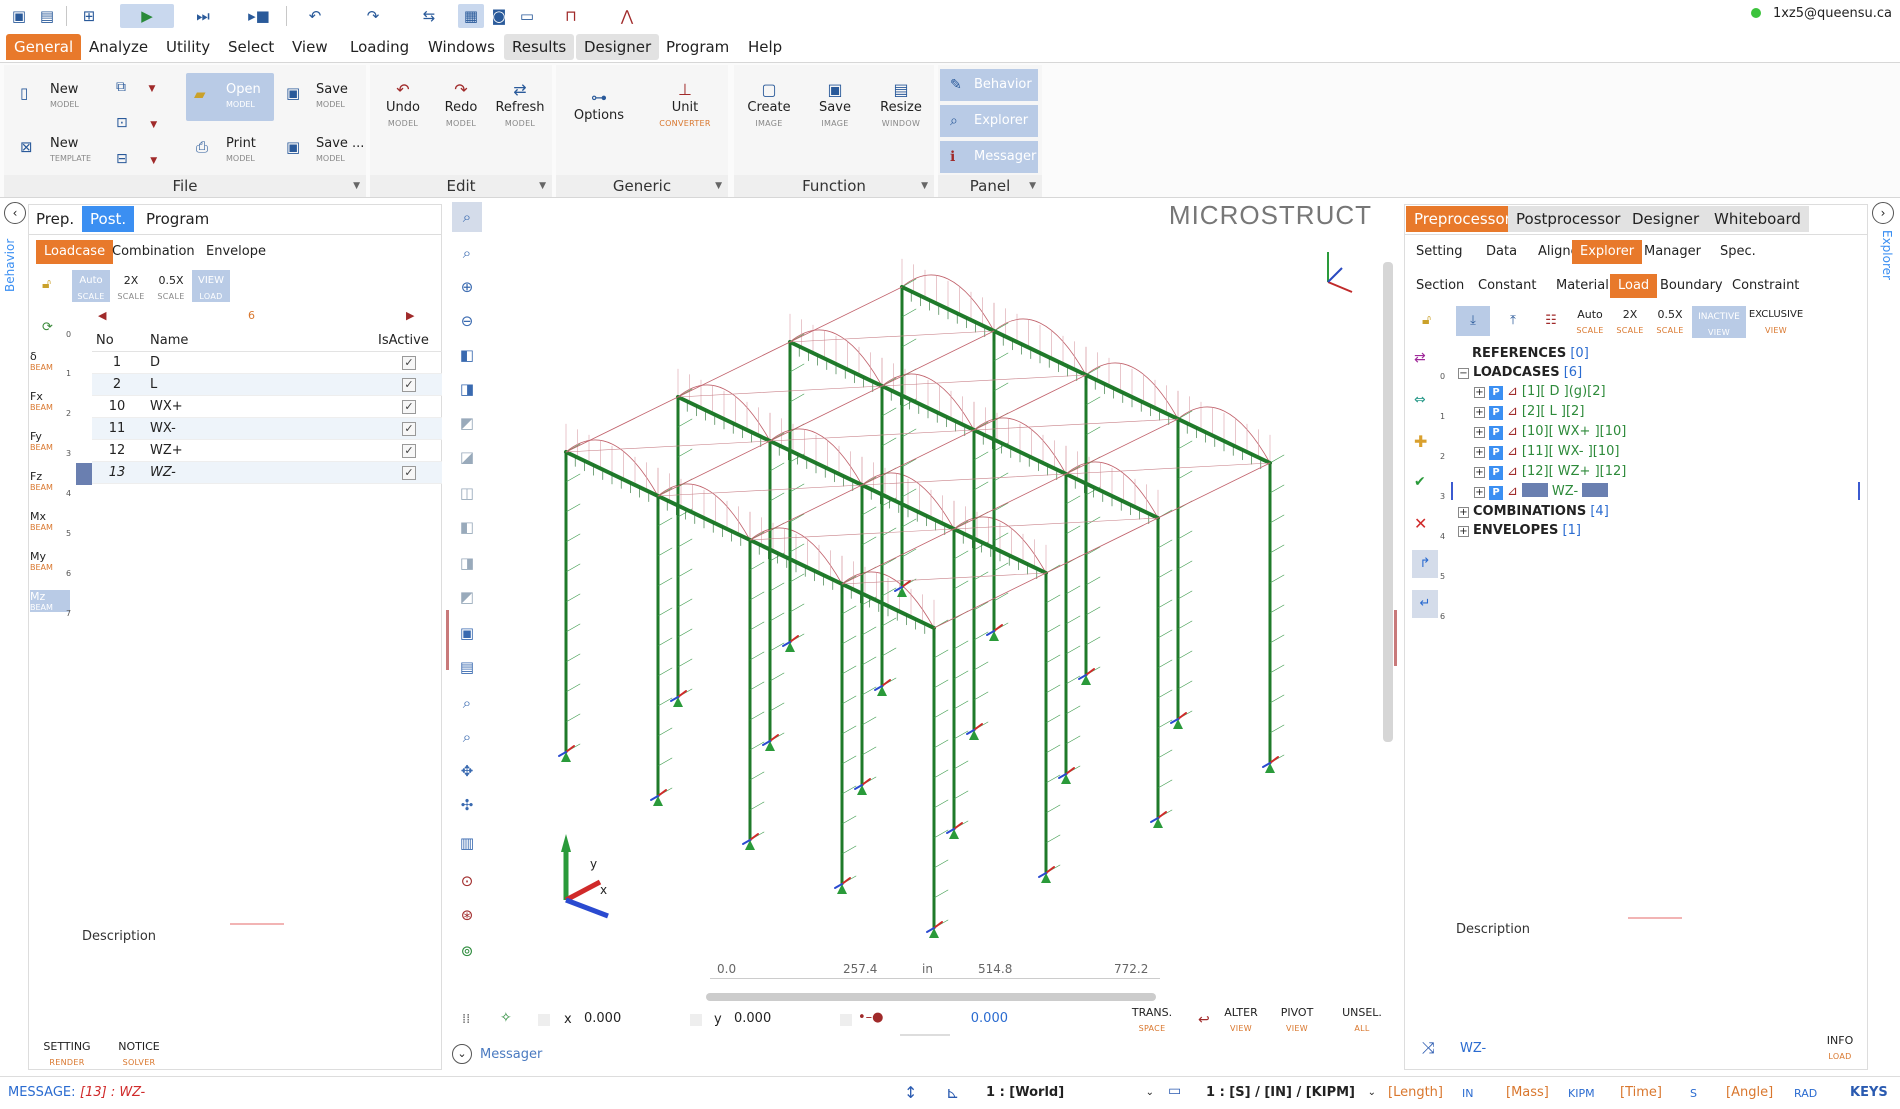  What do you see at coordinates (571, 16) in the screenshot?
I see `frame-icon: ⊓` at bounding box center [571, 16].